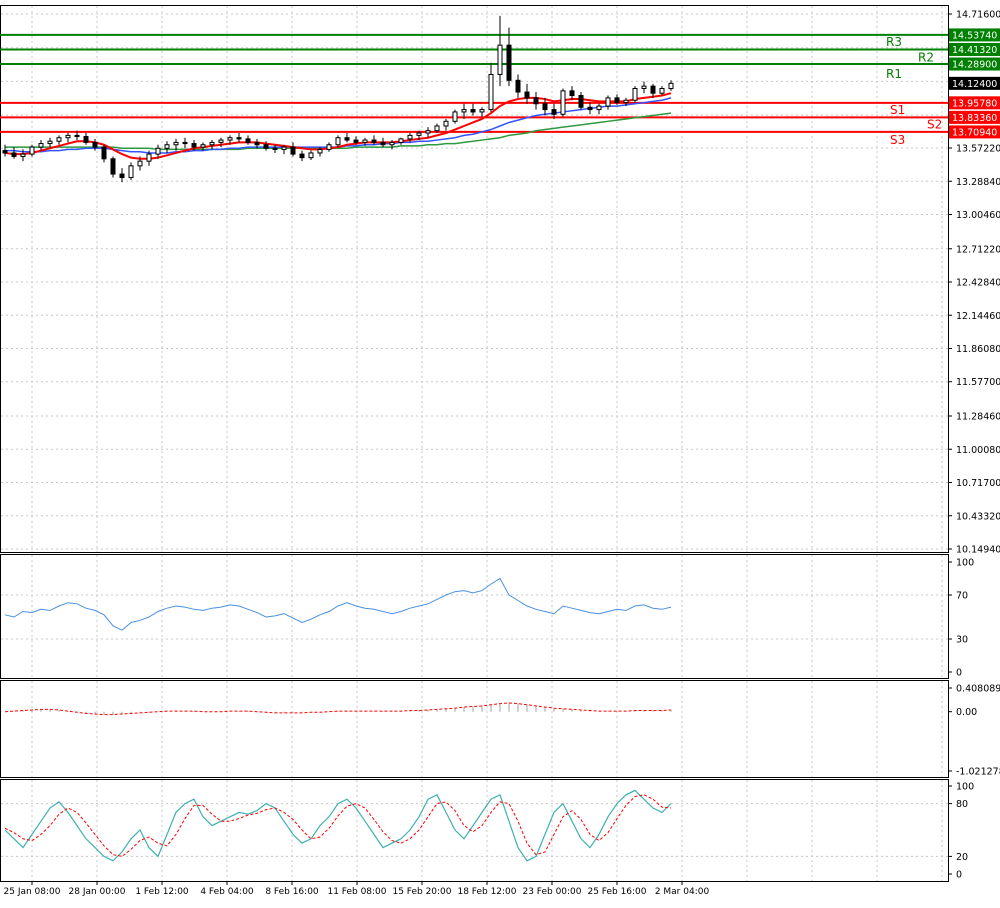 The height and width of the screenshot is (908, 1000). I want to click on time-tick-label: 25 Feb 16:00, so click(616, 892).